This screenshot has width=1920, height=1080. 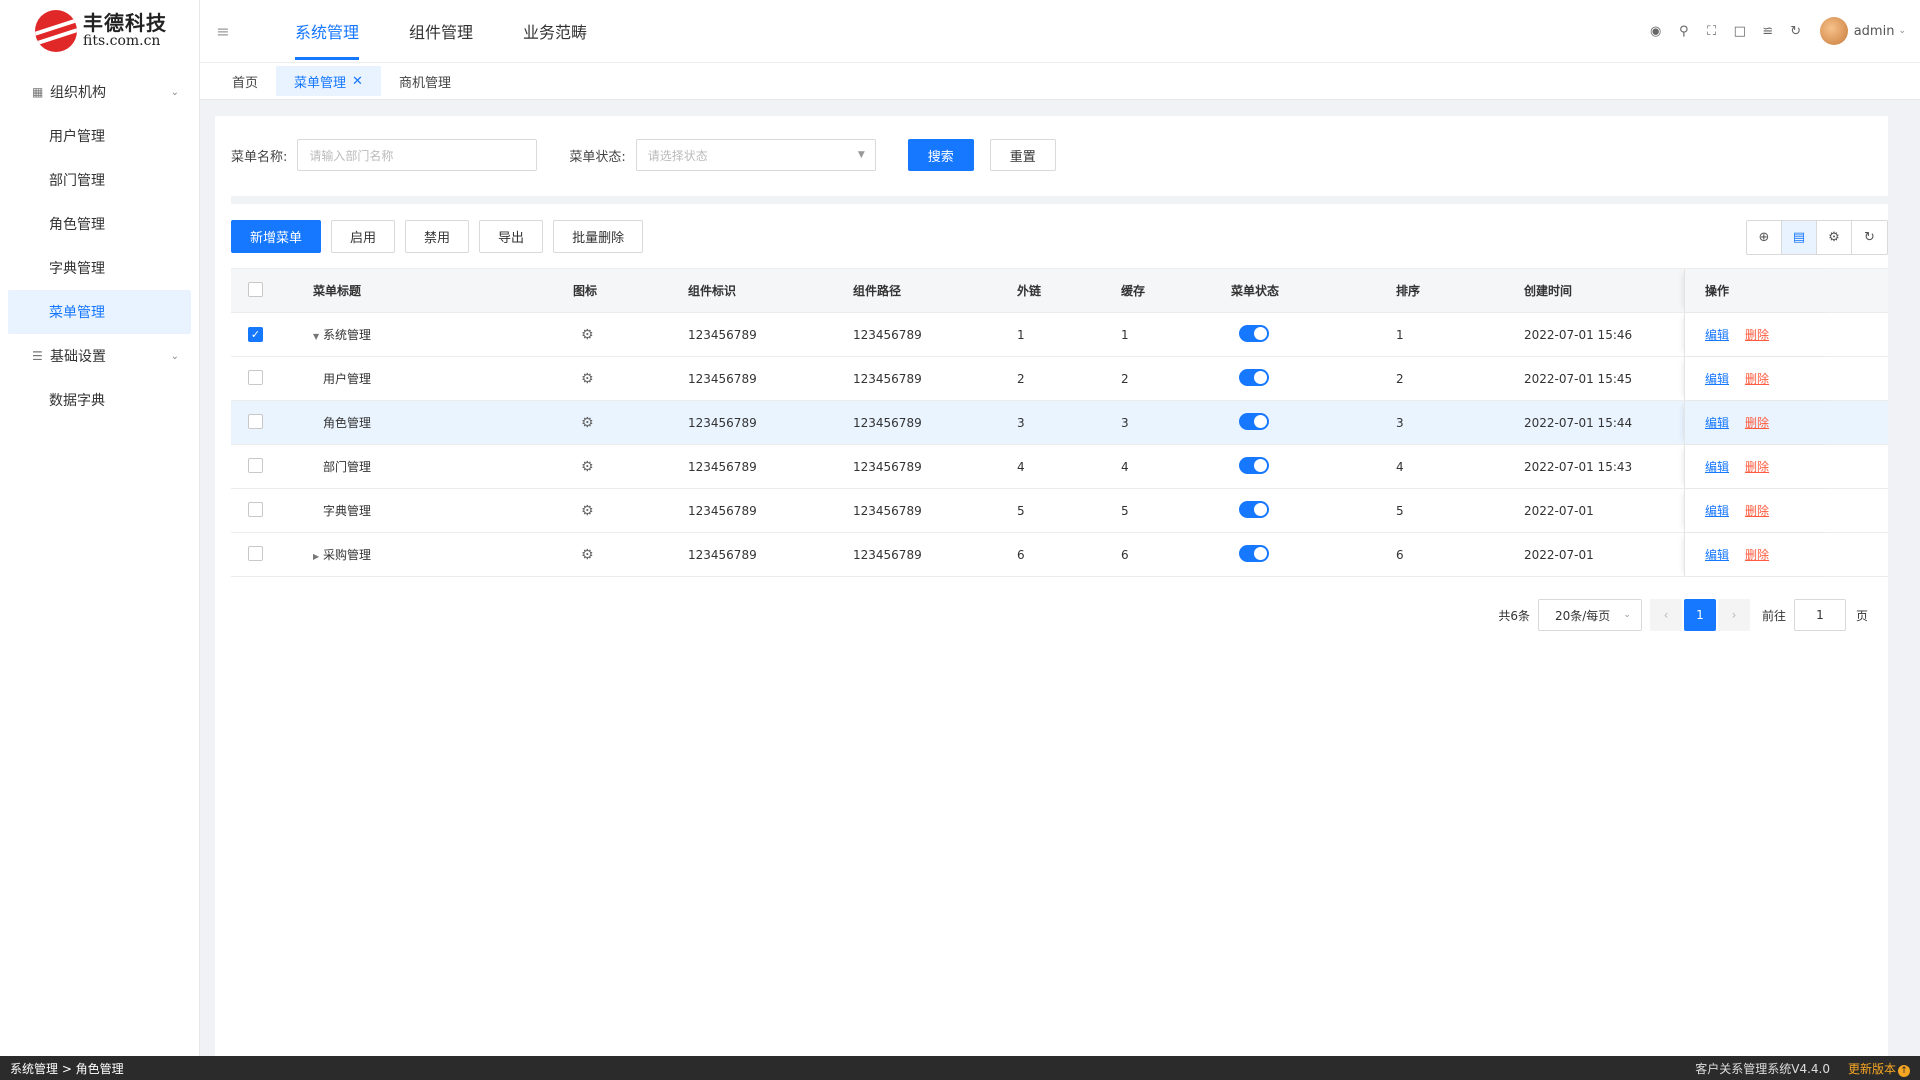 I want to click on column-layout-icon: ▤, so click(x=1799, y=237).